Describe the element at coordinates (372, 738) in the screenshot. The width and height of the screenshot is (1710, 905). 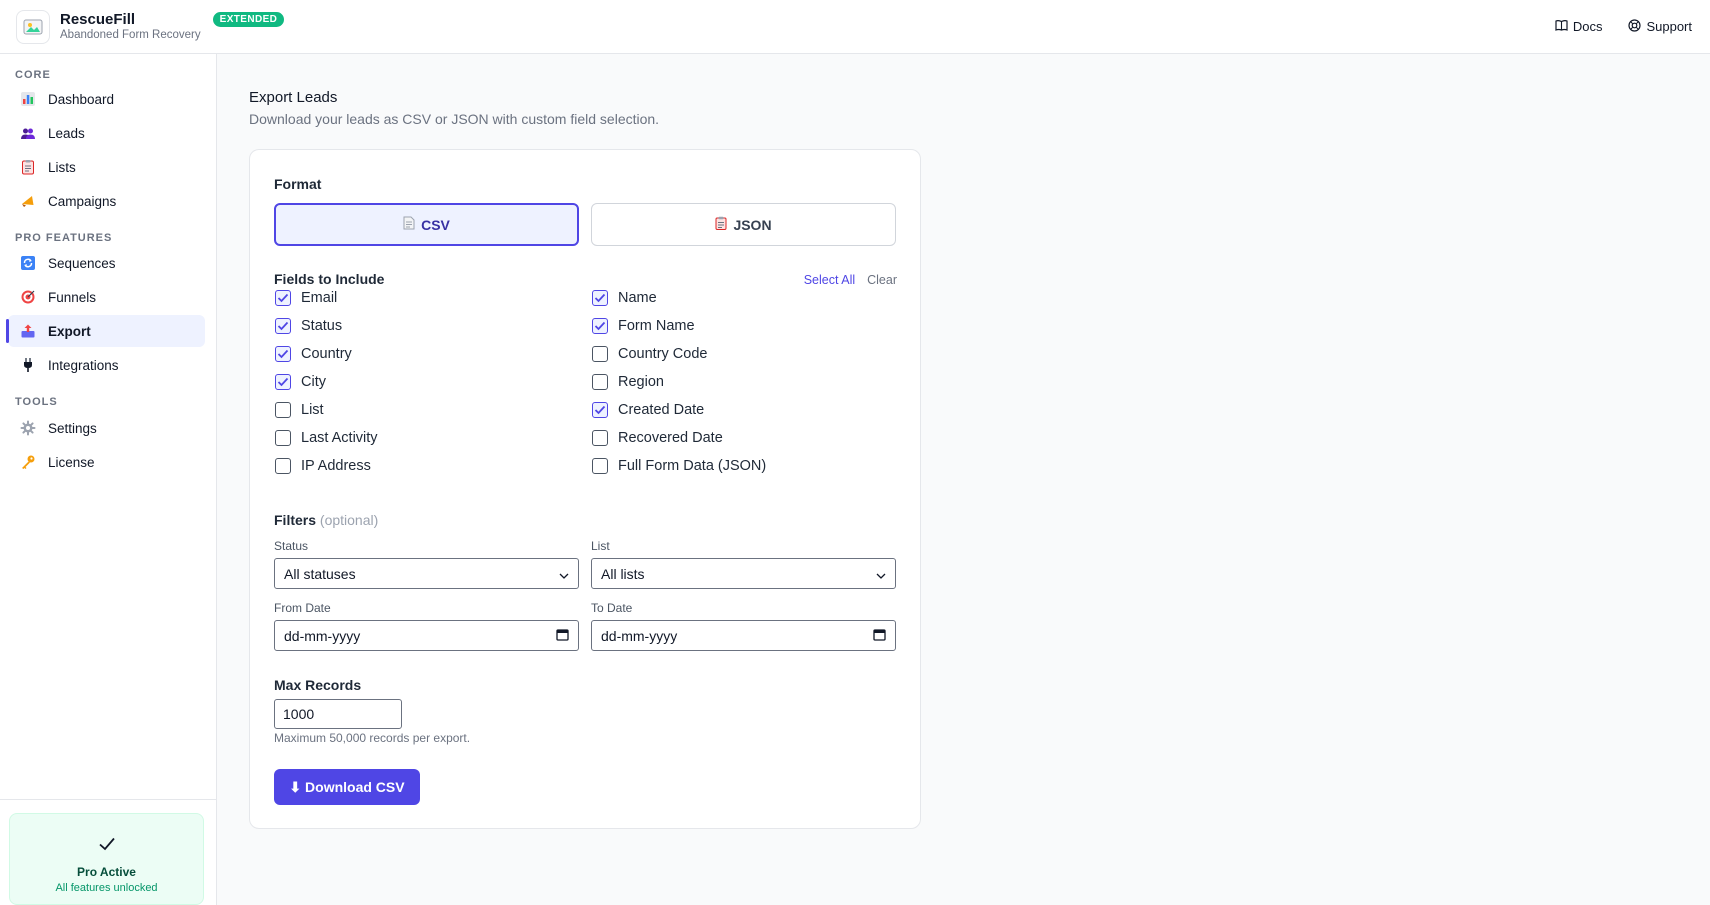
I see `max-records-help: Maximum 50,000 records per export.` at that location.